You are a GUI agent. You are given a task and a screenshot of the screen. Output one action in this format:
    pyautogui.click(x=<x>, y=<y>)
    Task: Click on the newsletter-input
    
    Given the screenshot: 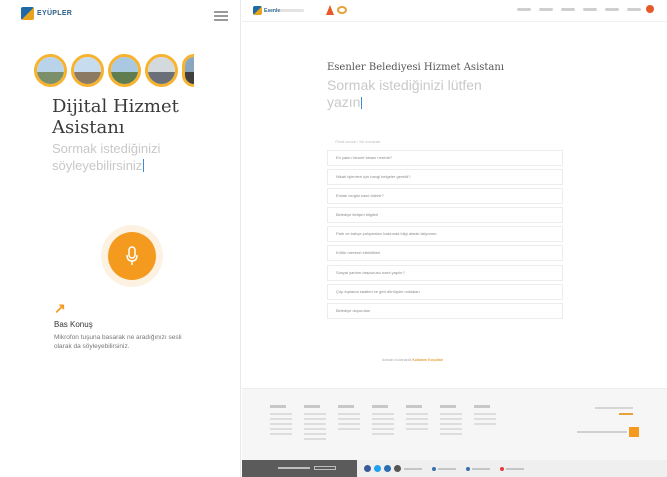 What is the action you would take?
    pyautogui.click(x=602, y=432)
    